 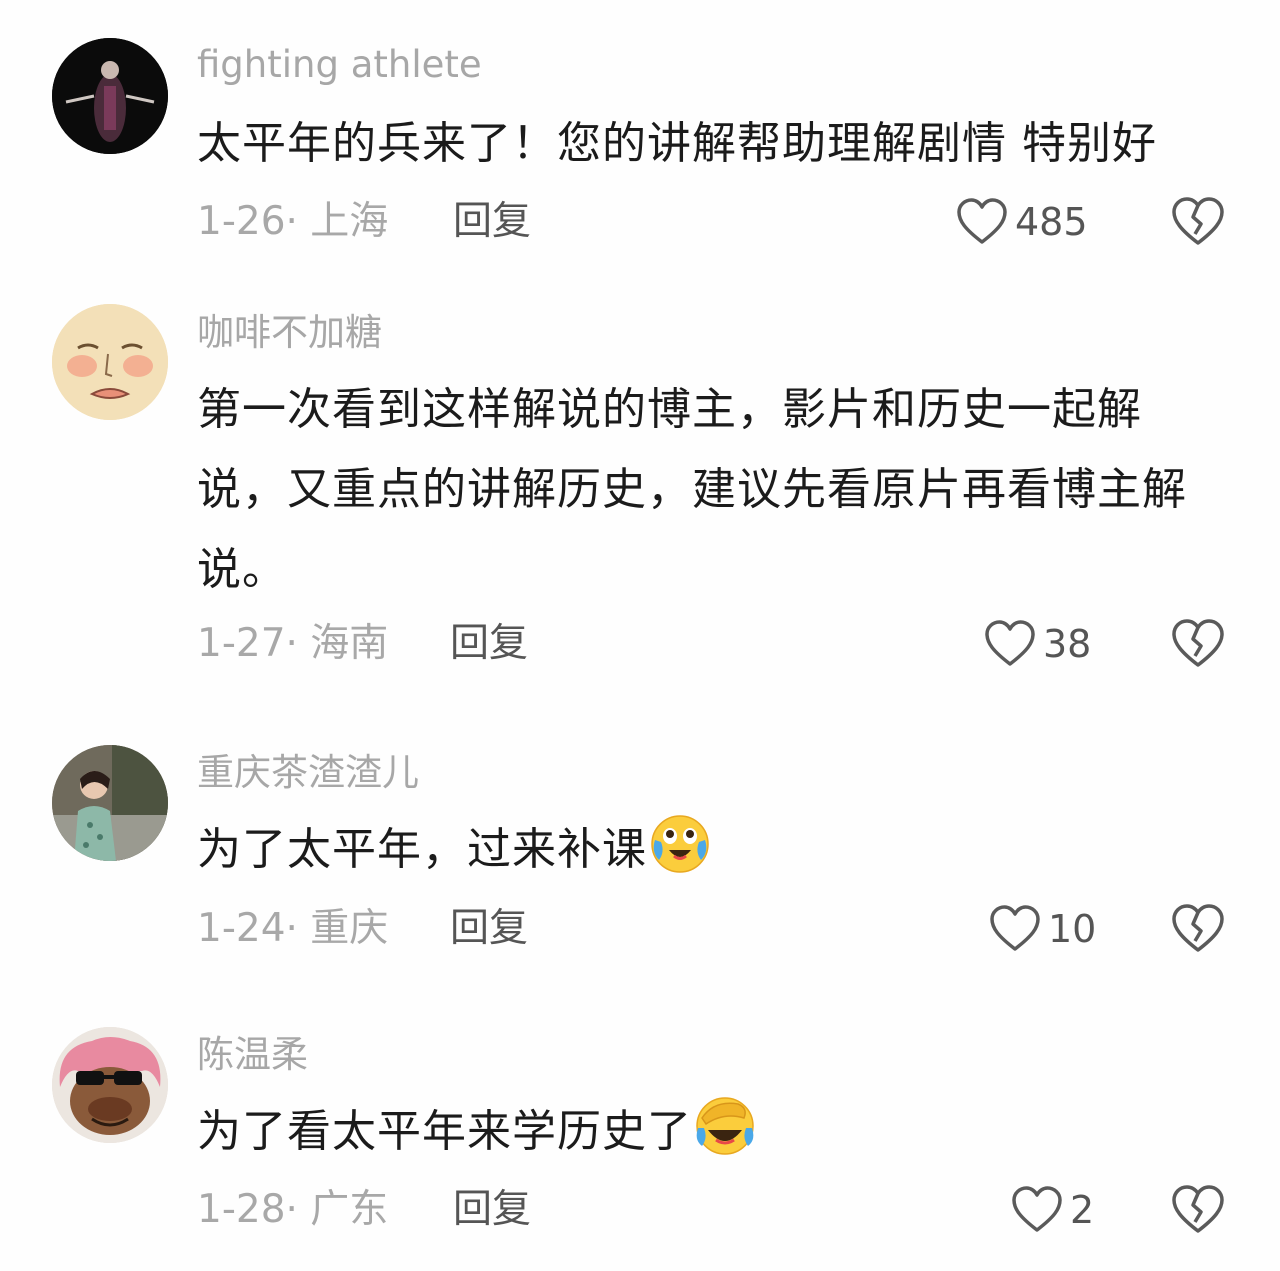 I want to click on person-in-dark-avatar, so click(x=110, y=96).